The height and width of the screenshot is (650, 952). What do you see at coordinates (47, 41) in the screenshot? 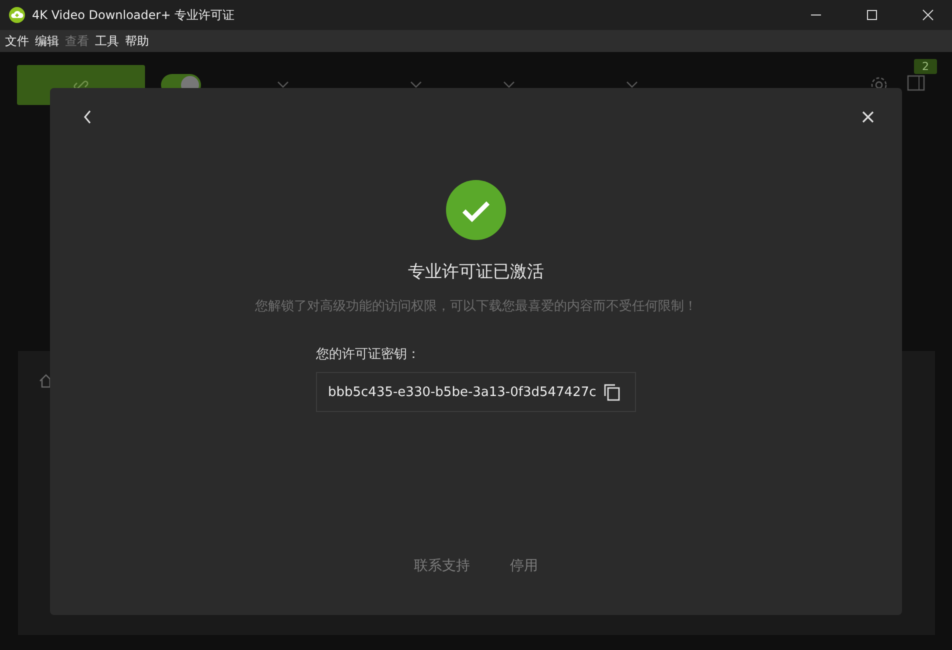
I see `menu-item: 编辑` at bounding box center [47, 41].